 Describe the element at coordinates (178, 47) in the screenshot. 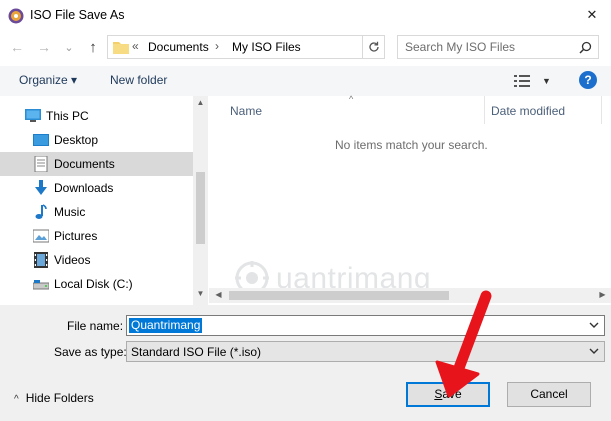

I see `breadcrumb-documents: Documents` at that location.